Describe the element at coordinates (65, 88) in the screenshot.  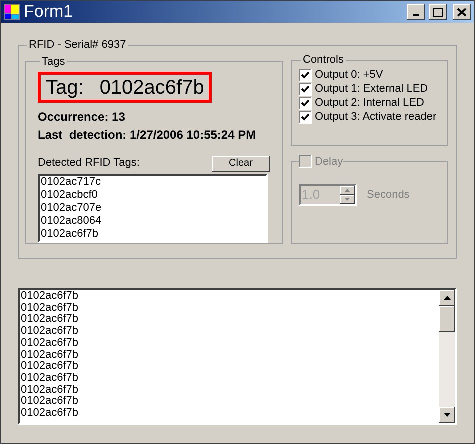
I see `tag-label: Tag:` at that location.